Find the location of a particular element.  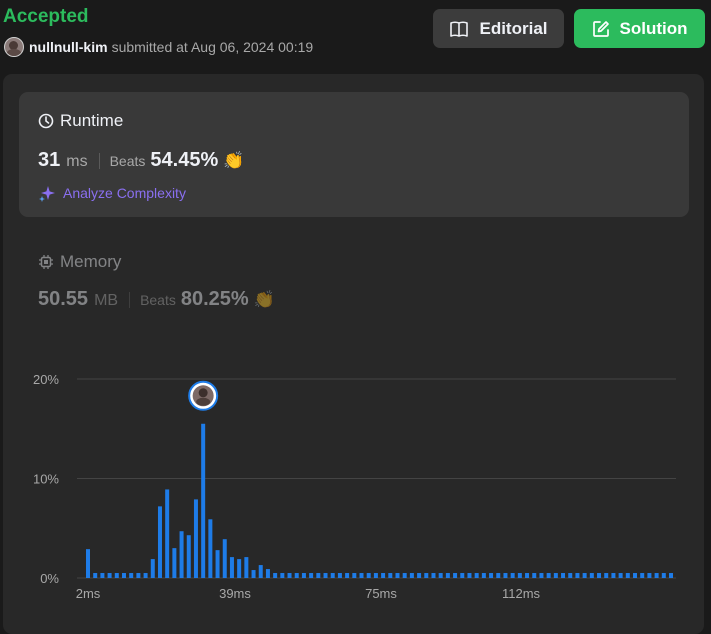

x-tick-label: 2ms is located at coordinates (88, 593).